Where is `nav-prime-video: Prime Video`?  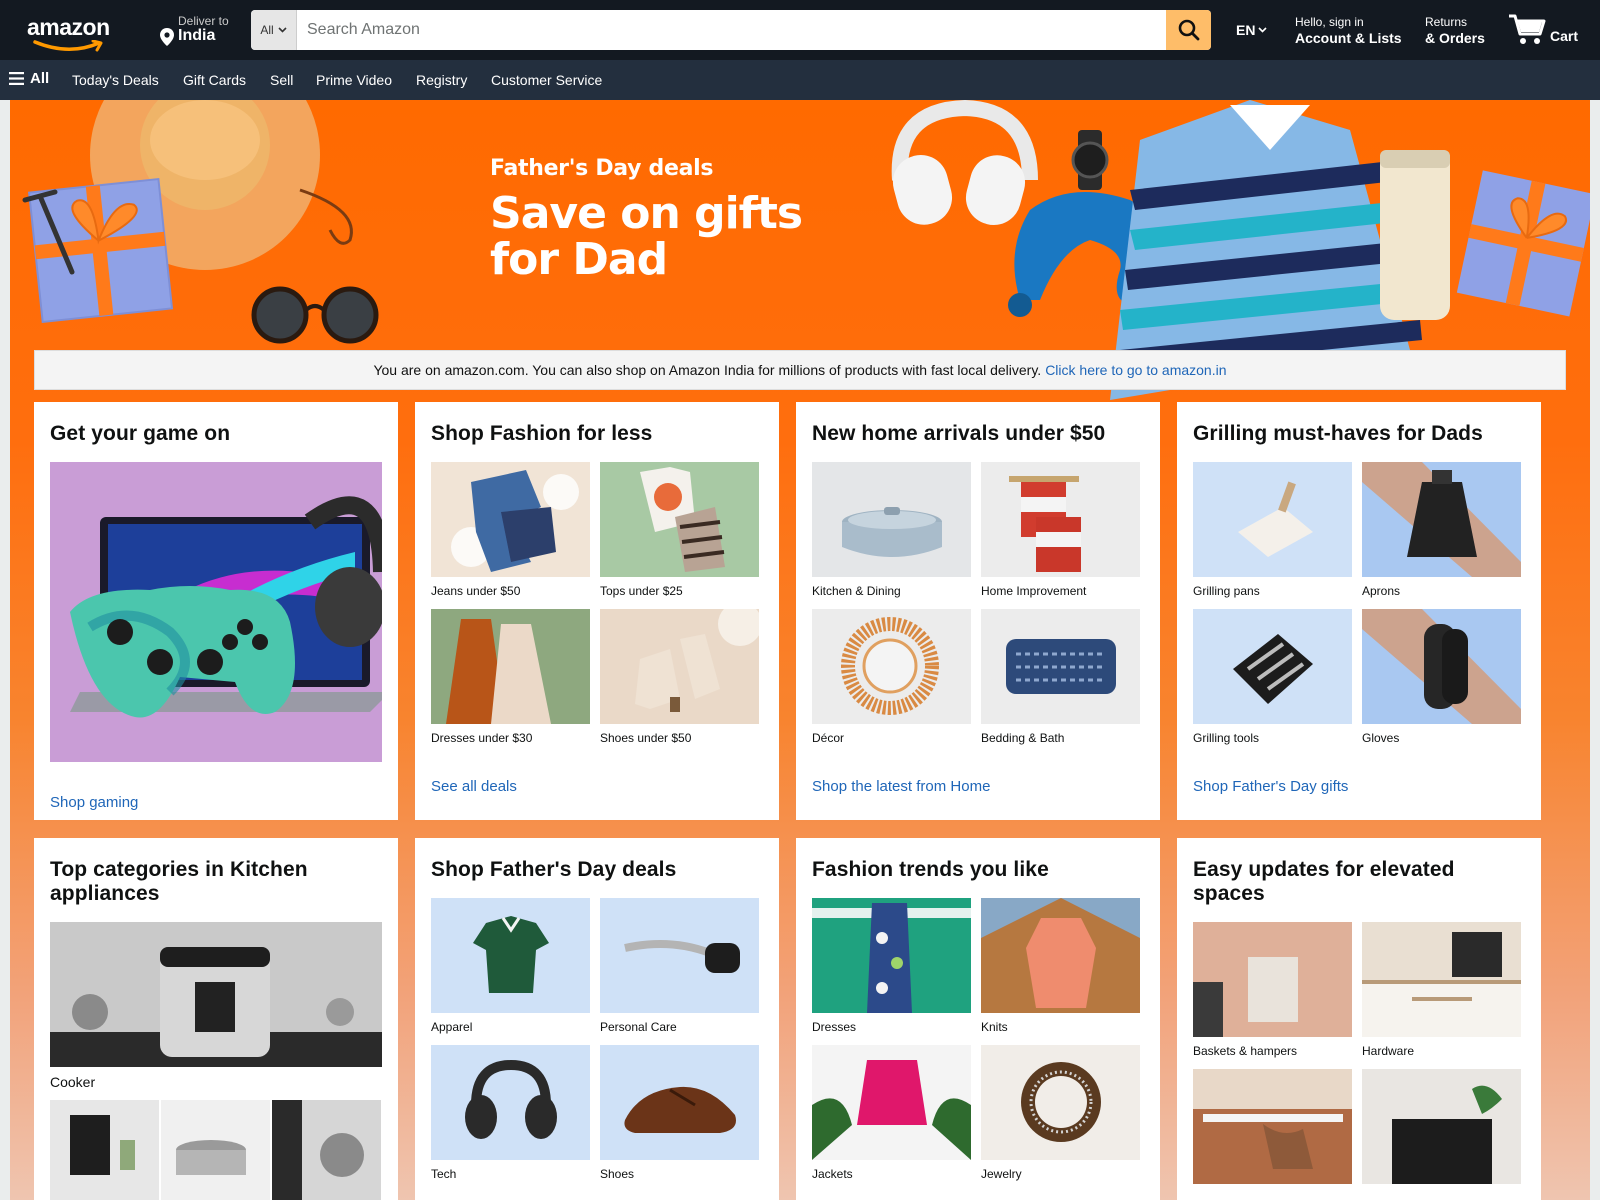
nav-prime-video: Prime Video is located at coordinates (354, 80).